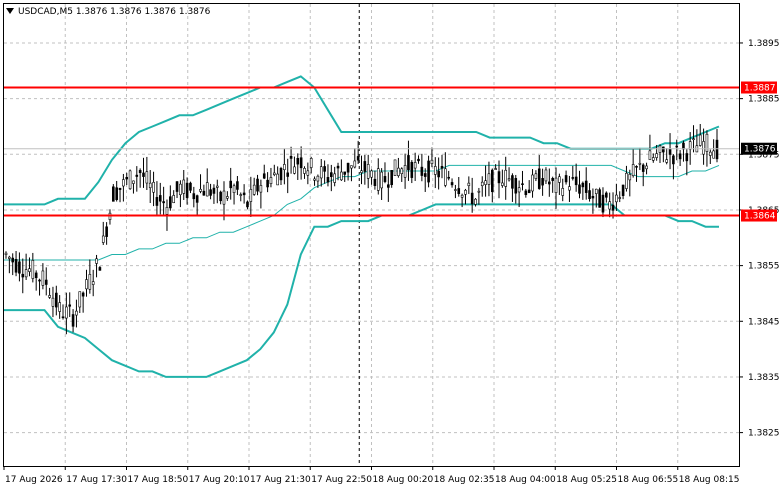 The height and width of the screenshot is (489, 781). What do you see at coordinates (760, 217) in the screenshot?
I see `level-label: 1.3864` at bounding box center [760, 217].